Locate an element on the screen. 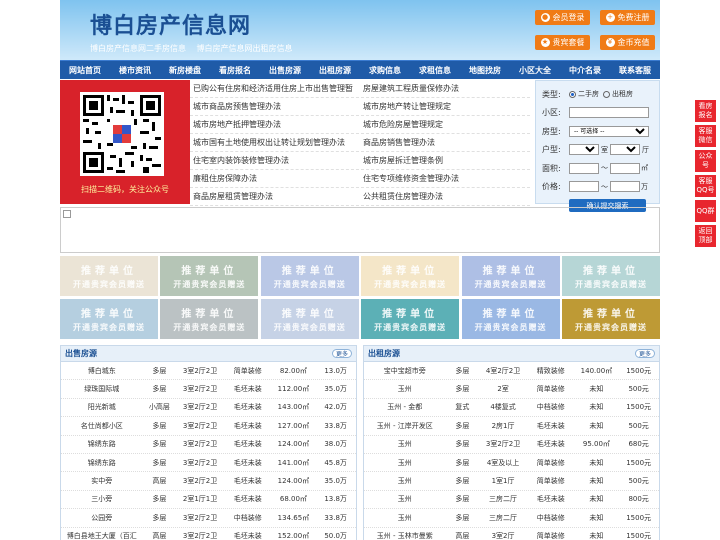  table-row: 公园旁 多层 3室2厅2卫 中档装修 134.65㎡ 33.8万 is located at coordinates (208, 518).